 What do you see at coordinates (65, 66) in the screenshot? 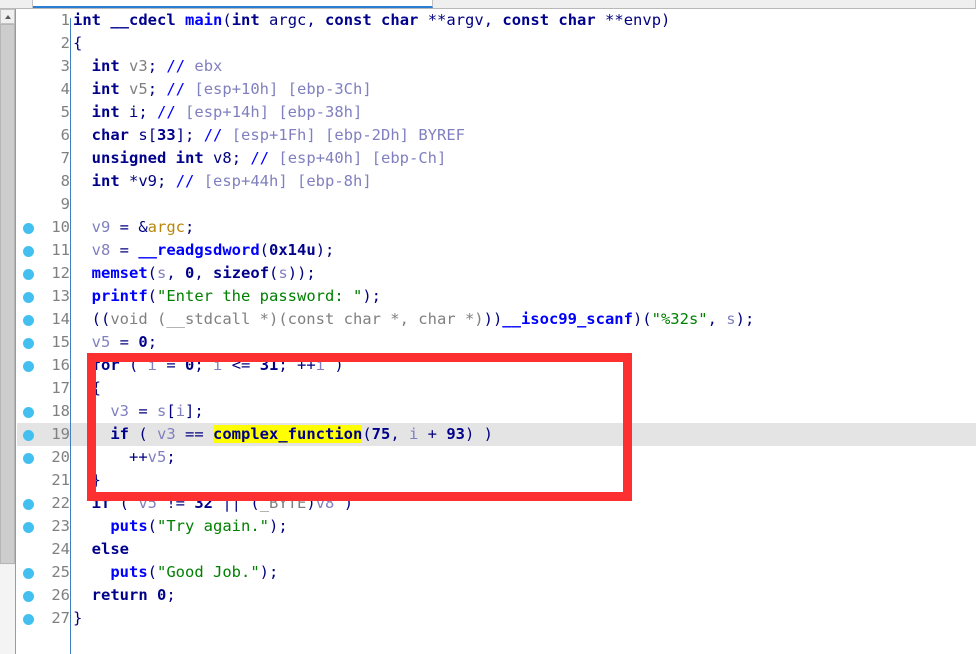
I see `line-number: 3` at bounding box center [65, 66].